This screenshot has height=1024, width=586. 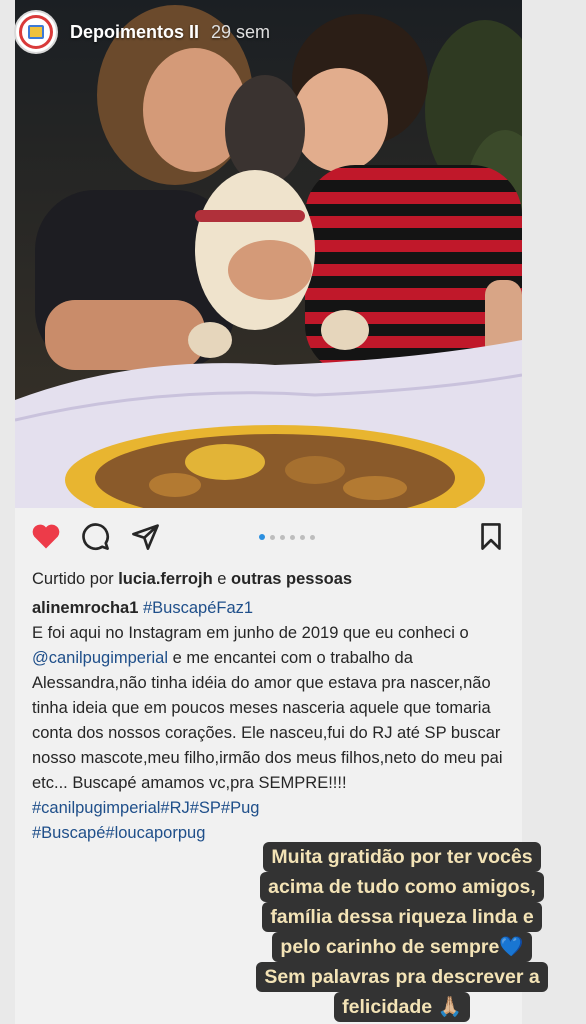 I want to click on caption-hashtags: #canilpugimperial#RJ#SP#Pug, so click(x=145, y=808).